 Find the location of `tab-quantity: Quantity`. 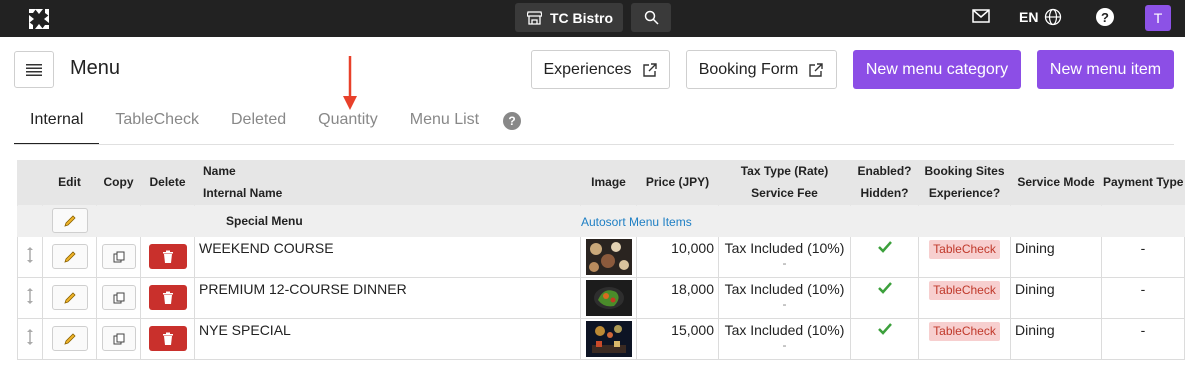

tab-quantity: Quantity is located at coordinates (348, 124).